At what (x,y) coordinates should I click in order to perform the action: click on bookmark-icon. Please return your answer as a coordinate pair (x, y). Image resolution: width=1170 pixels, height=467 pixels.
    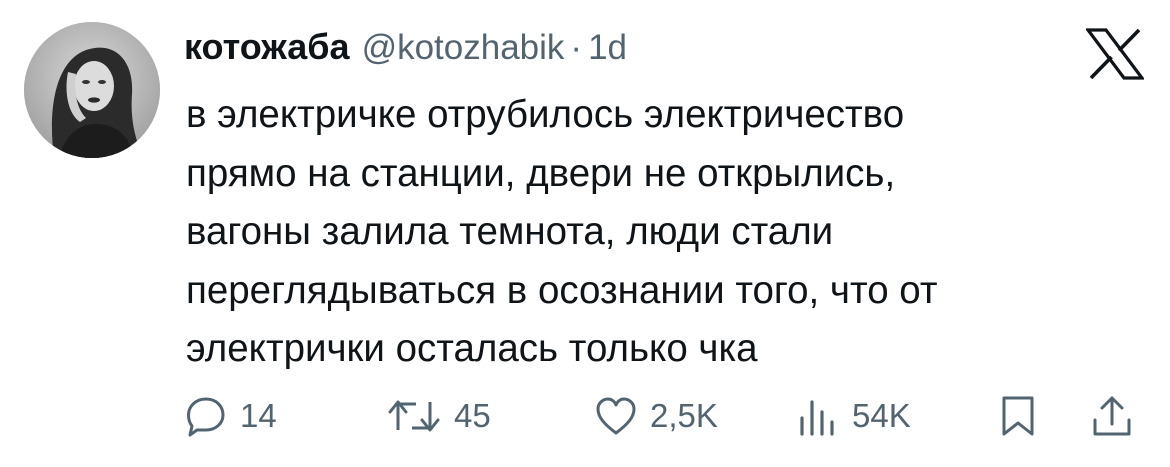
    Looking at the image, I should click on (1018, 416).